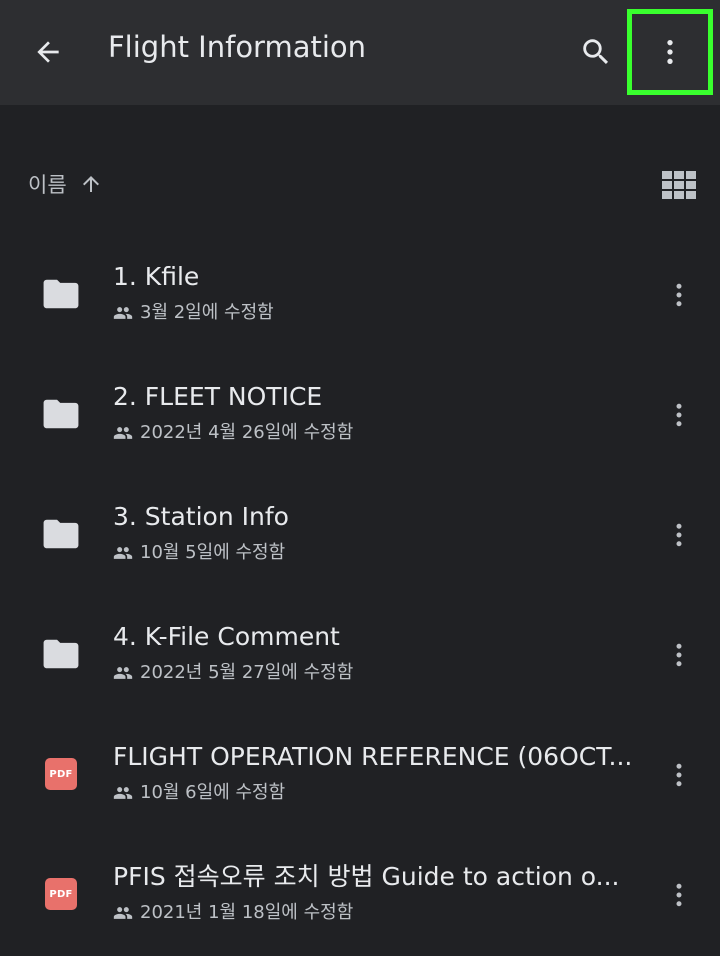 The height and width of the screenshot is (956, 720). I want to click on search-icon, so click(596, 52).